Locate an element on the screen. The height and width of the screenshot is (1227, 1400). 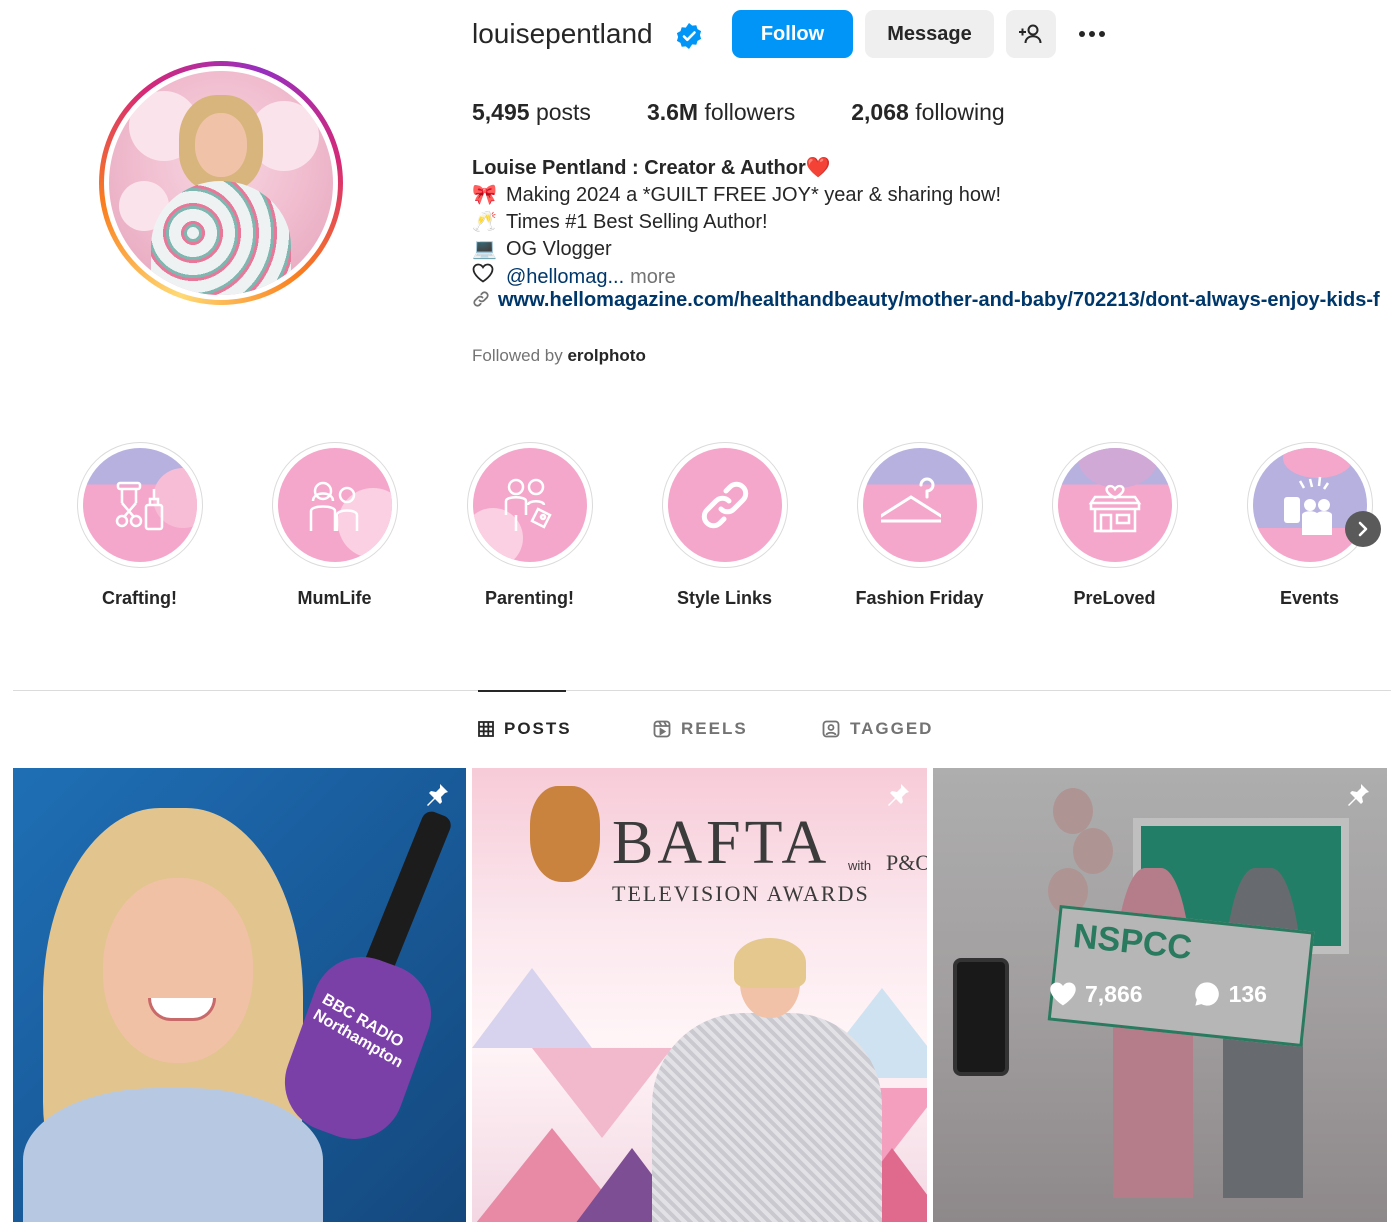
highlight-style-links: Style Links is located at coordinates (724, 525).